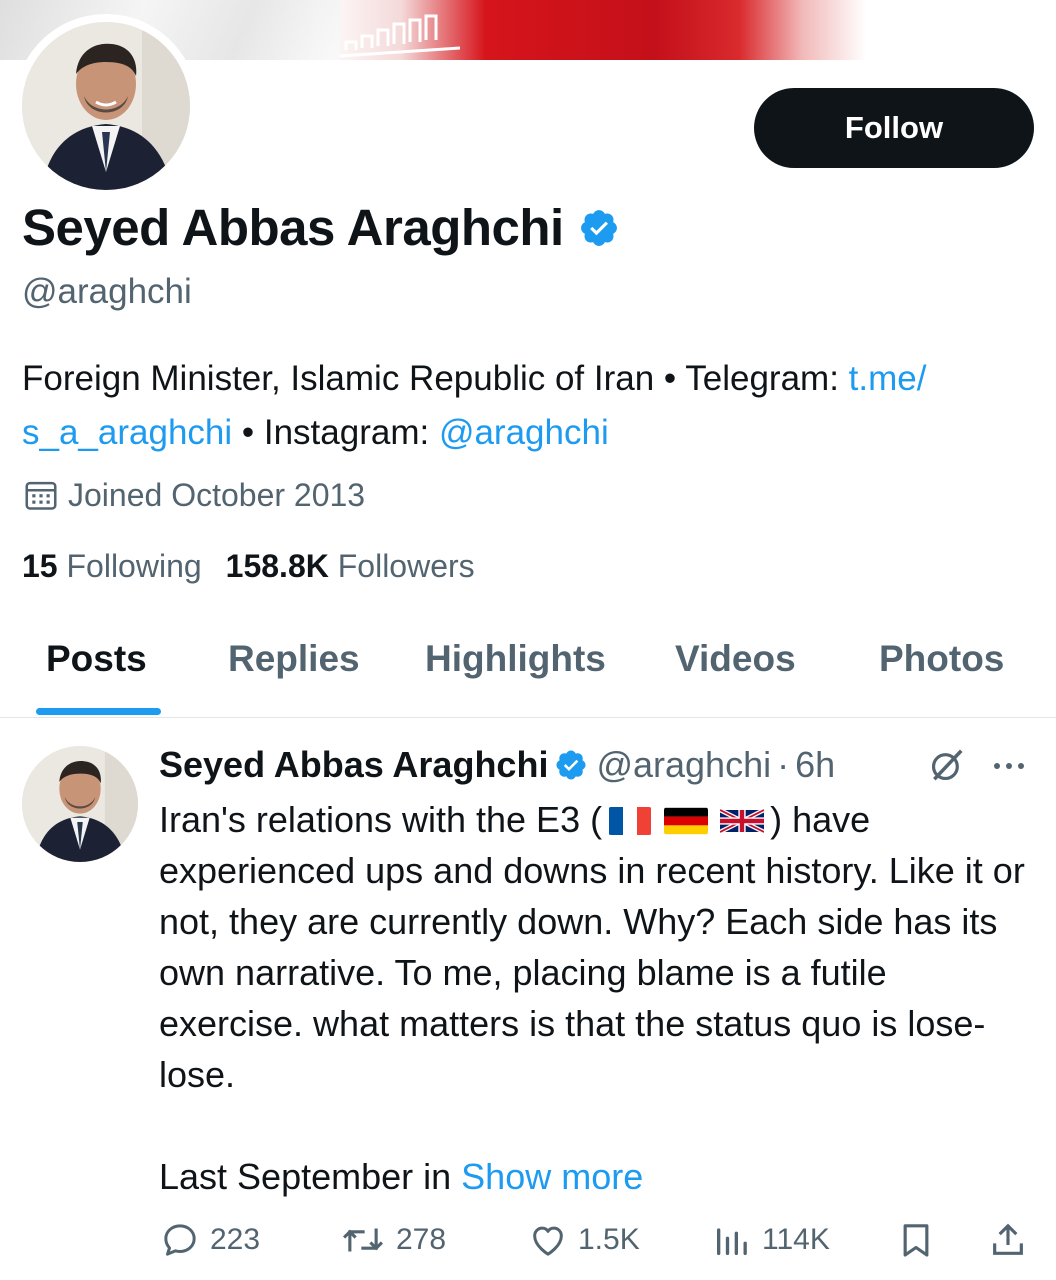  I want to click on reply-button: 223, so click(210, 1240).